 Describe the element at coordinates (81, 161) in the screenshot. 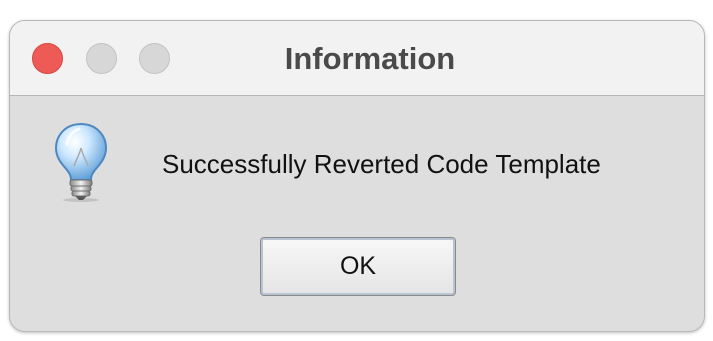

I see `lightbulb-icon` at that location.